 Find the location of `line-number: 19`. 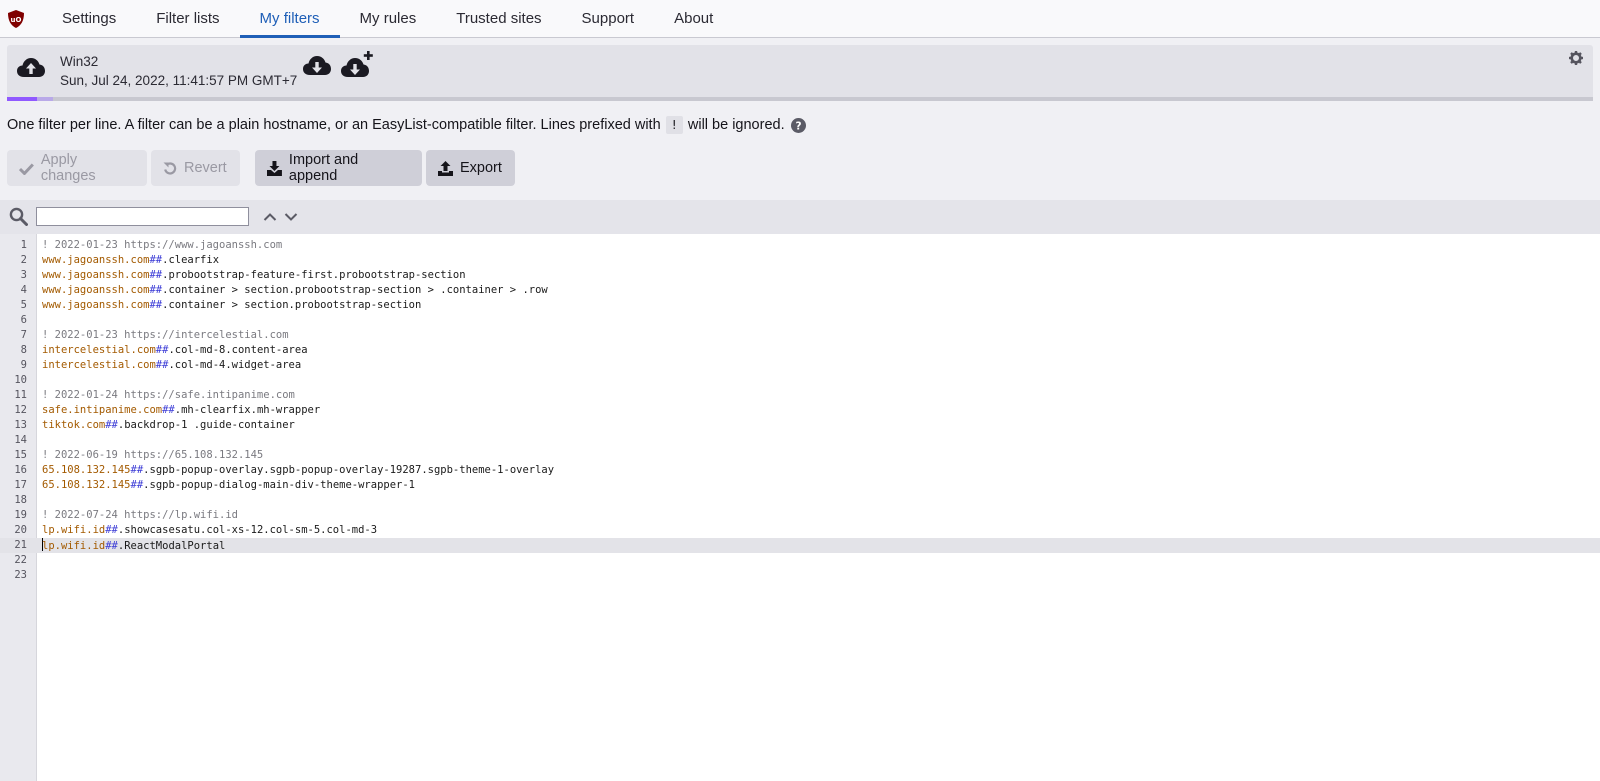

line-number: 19 is located at coordinates (20, 515).